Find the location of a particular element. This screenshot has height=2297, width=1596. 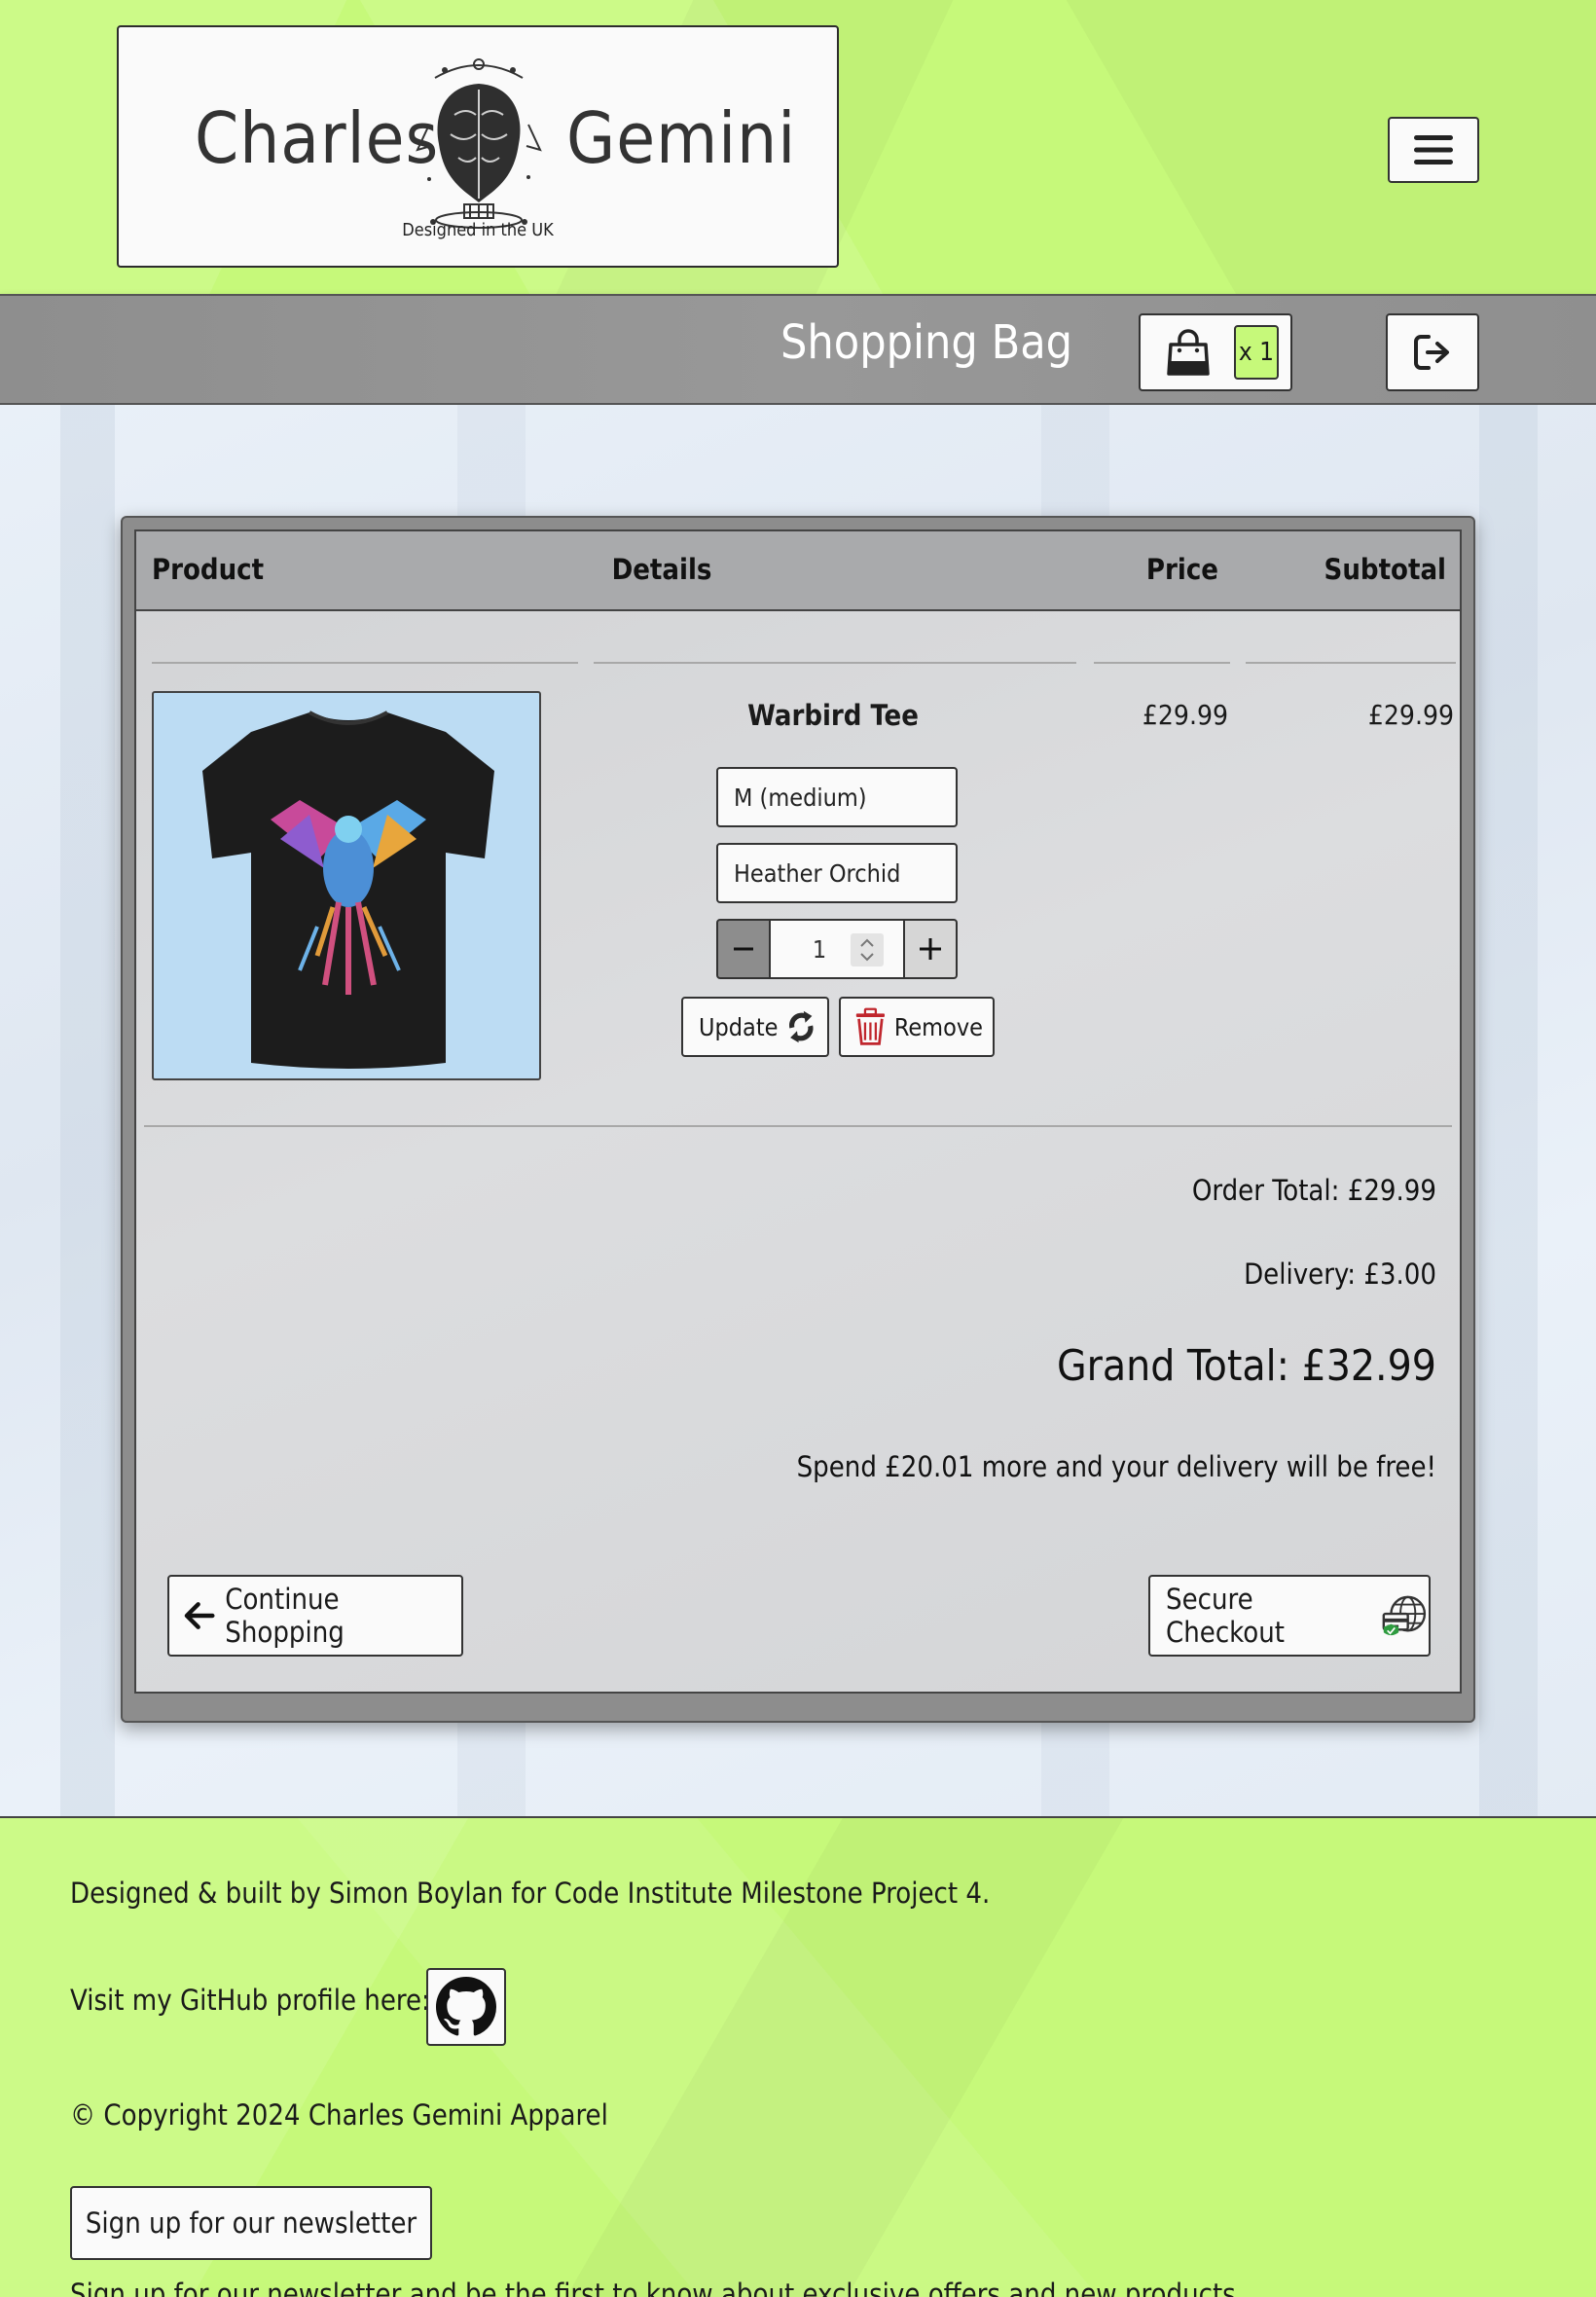

quantity-input: 1 is located at coordinates (837, 949).